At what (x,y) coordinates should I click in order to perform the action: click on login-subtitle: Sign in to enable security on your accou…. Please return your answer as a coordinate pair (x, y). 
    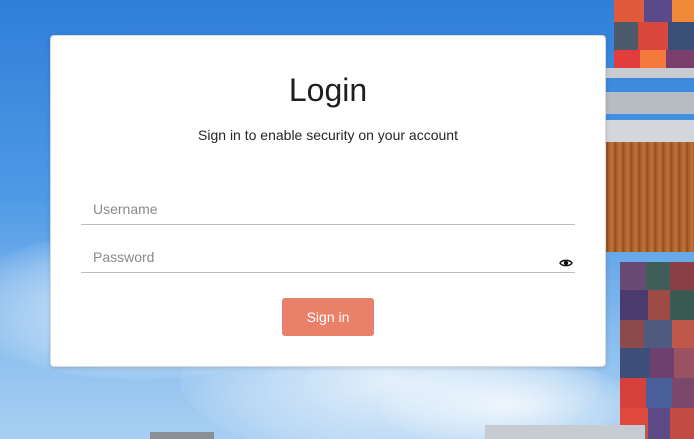
    Looking at the image, I should click on (328, 135).